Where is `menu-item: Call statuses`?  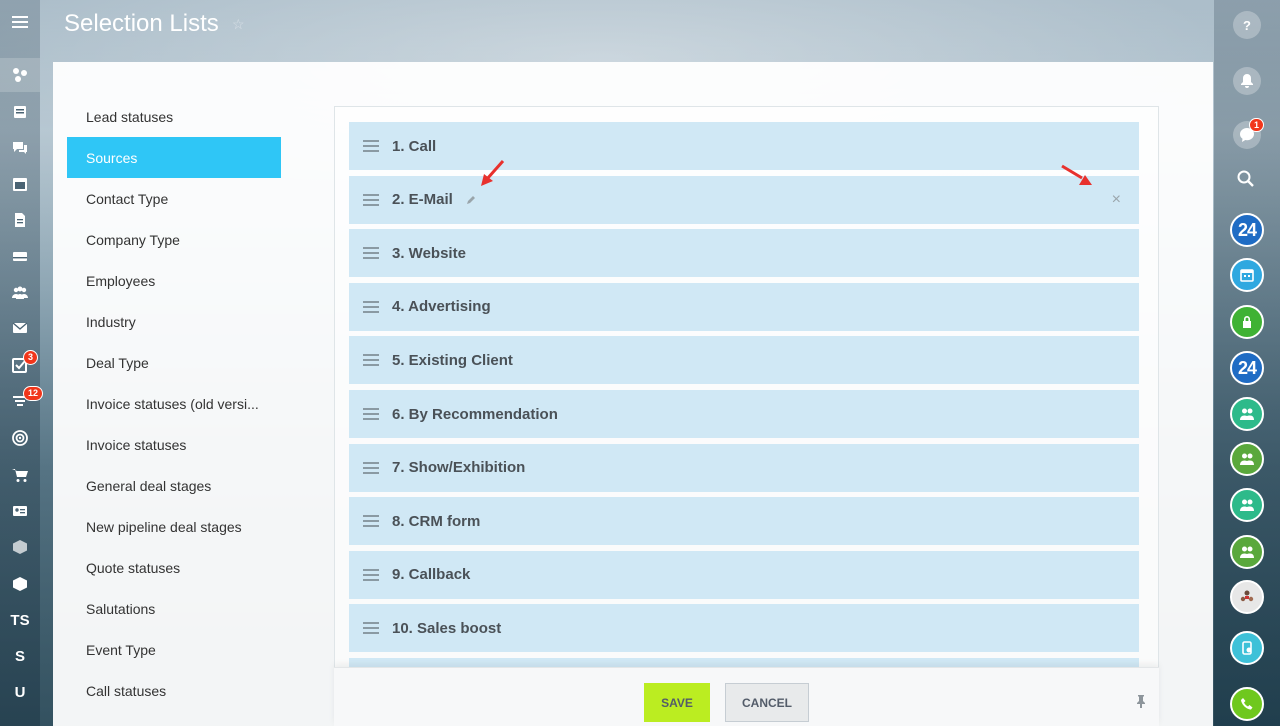
menu-item: Call statuses is located at coordinates (187, 690).